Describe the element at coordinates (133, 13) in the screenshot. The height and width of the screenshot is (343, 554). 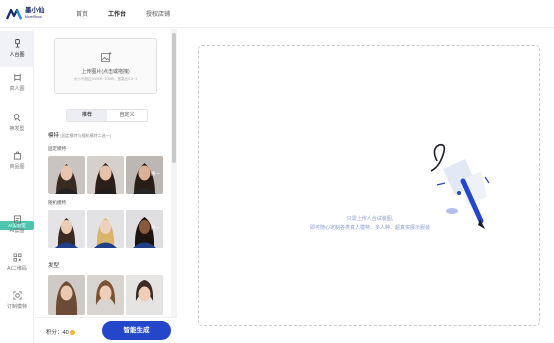
I see `top-nav: 首页 工作台 授权店铺` at that location.